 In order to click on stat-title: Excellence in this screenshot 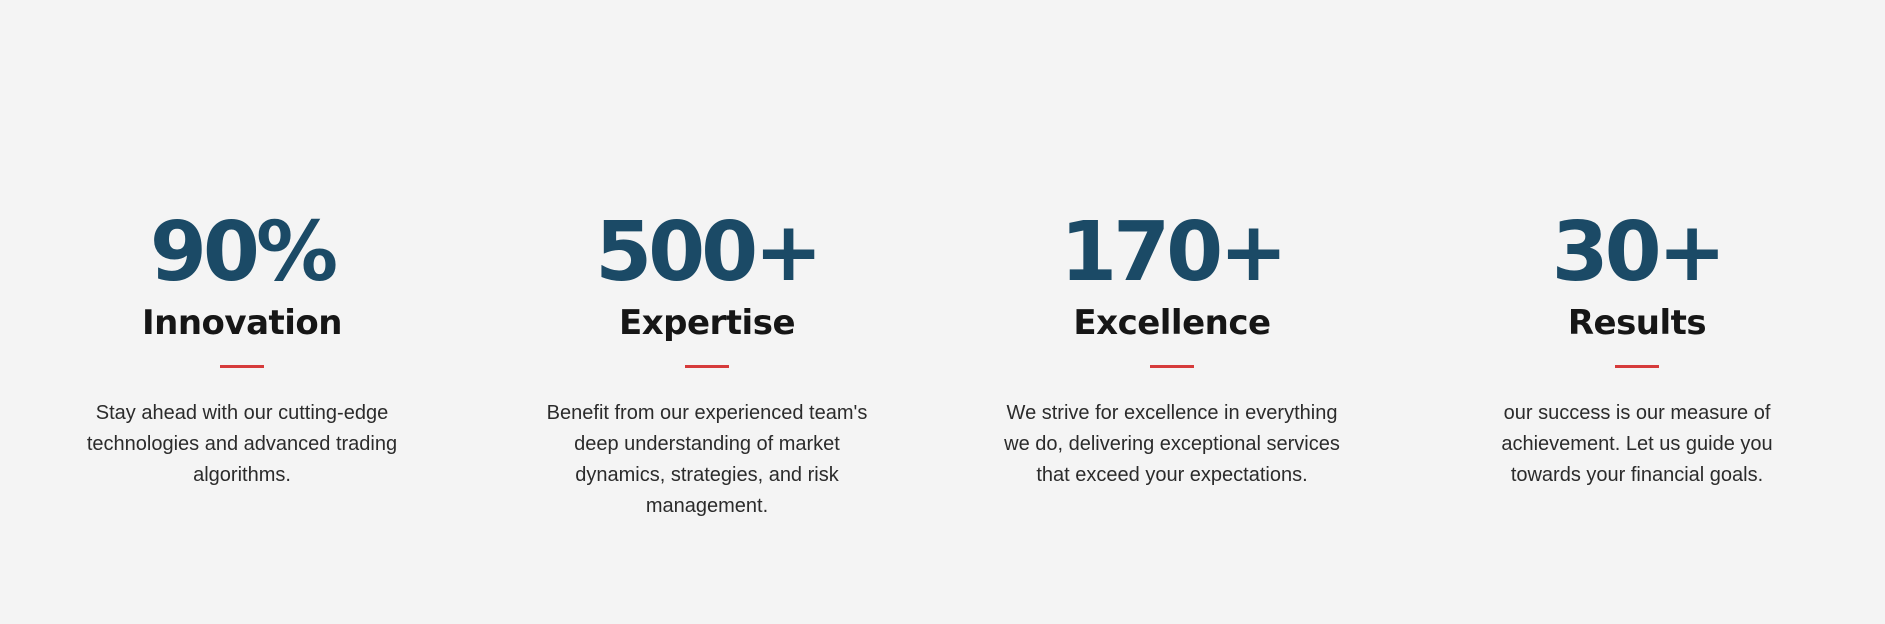, I will do `click(1172, 323)`.